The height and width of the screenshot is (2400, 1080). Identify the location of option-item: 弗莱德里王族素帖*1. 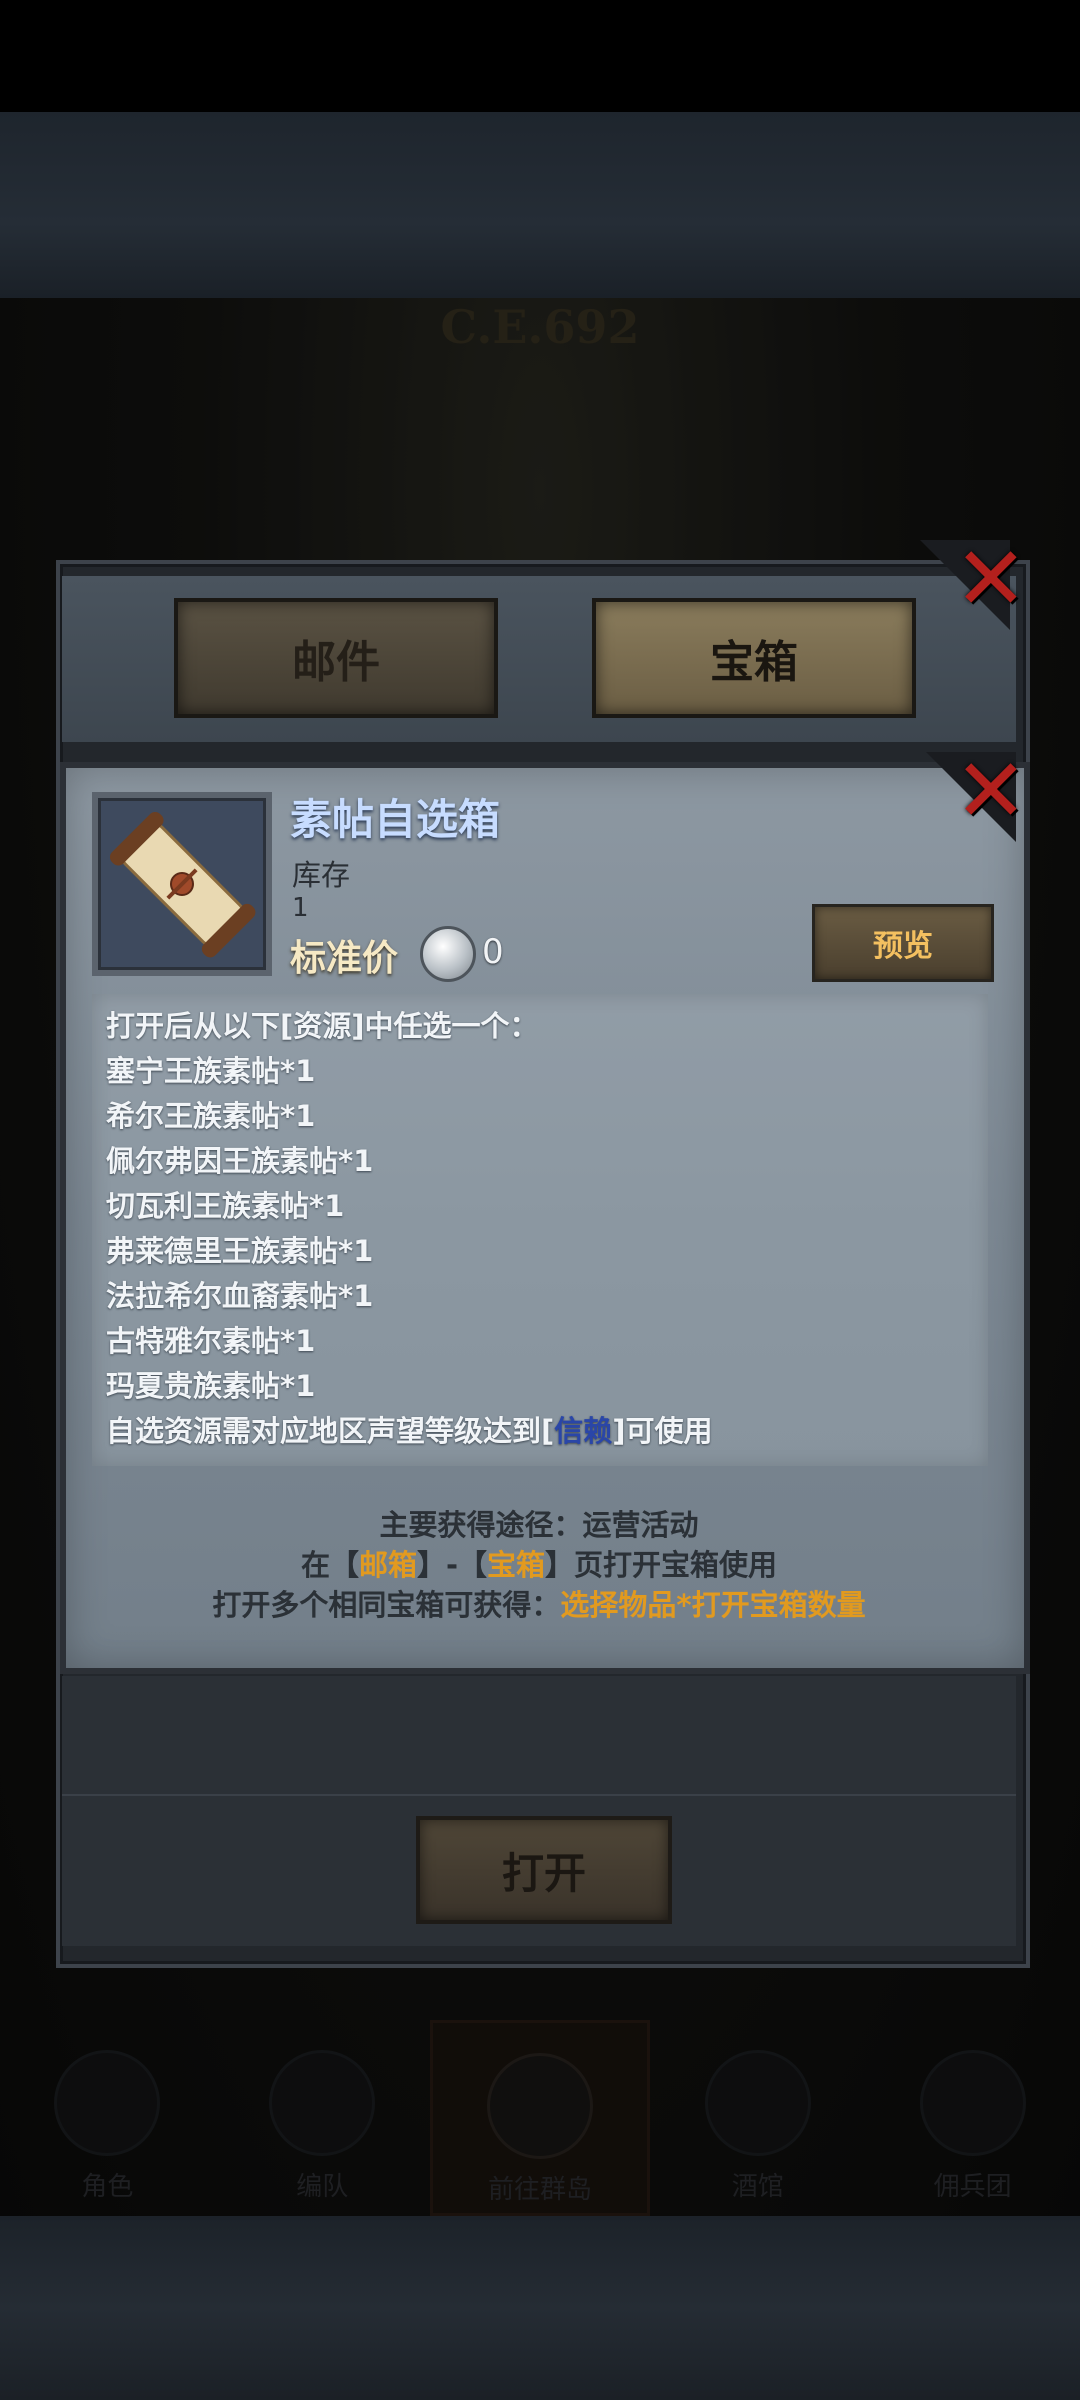
(240, 1251).